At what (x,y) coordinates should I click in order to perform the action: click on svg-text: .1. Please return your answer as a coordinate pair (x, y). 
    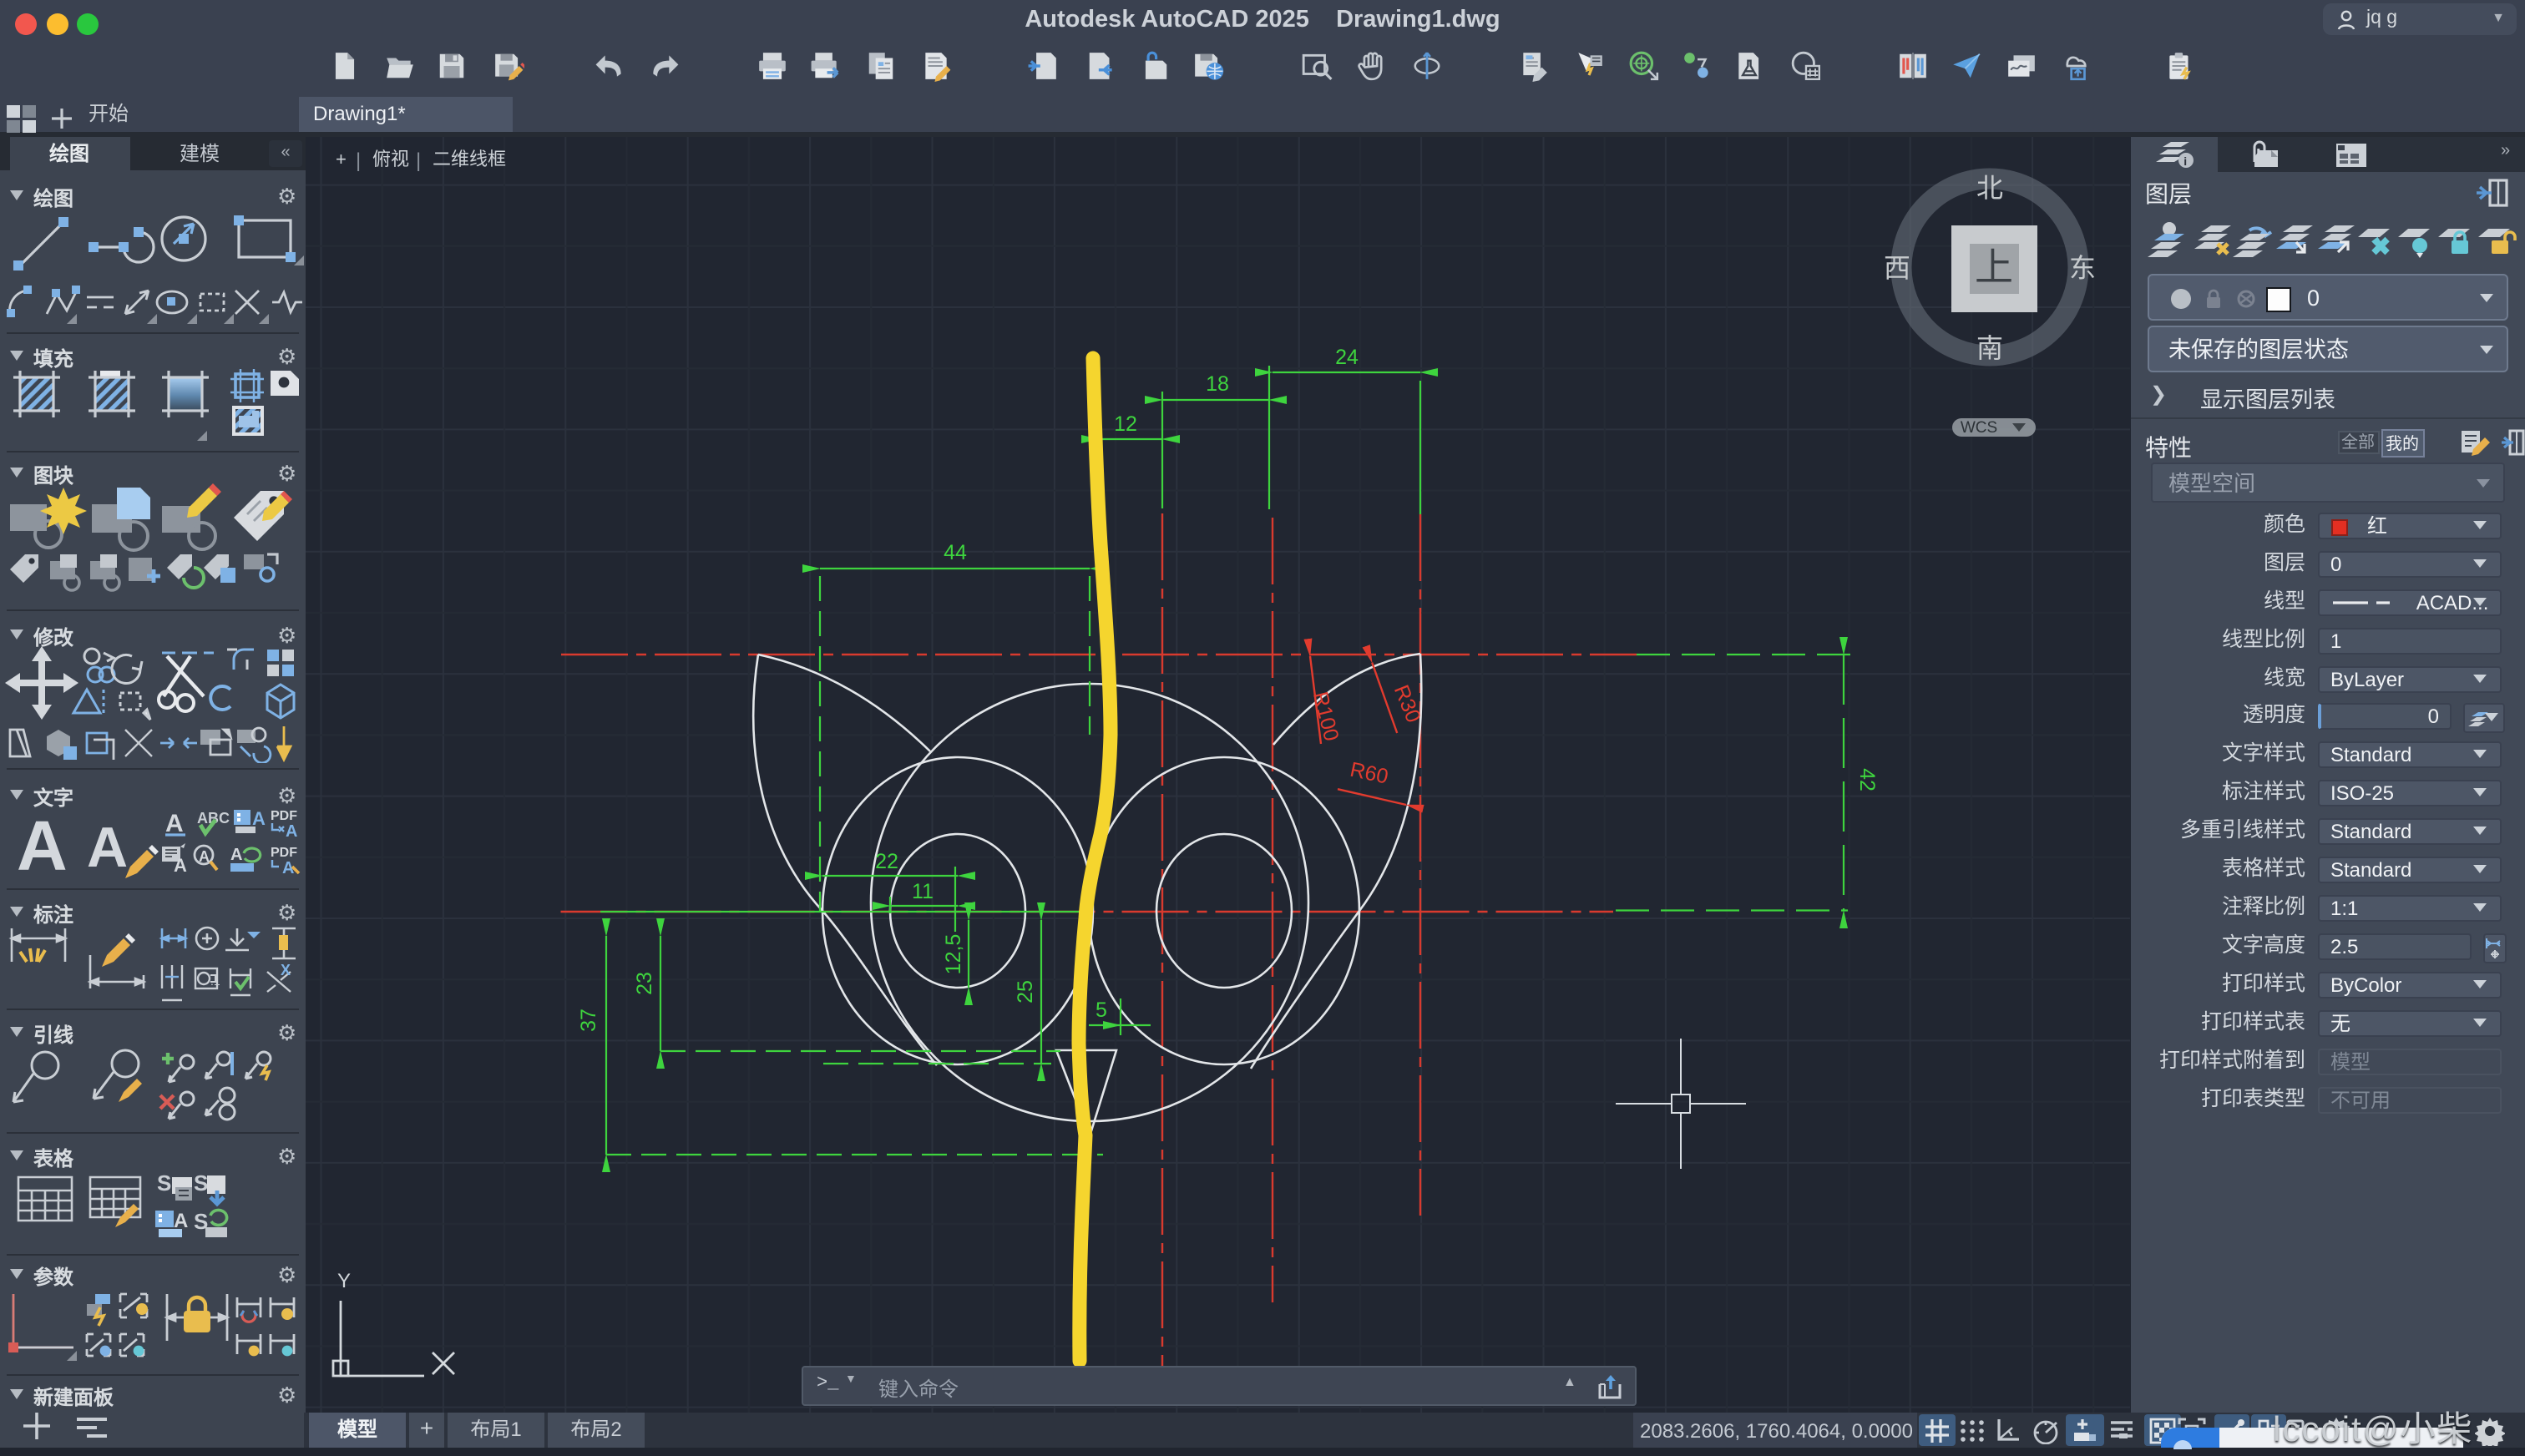
    Looking at the image, I should click on (215, 981).